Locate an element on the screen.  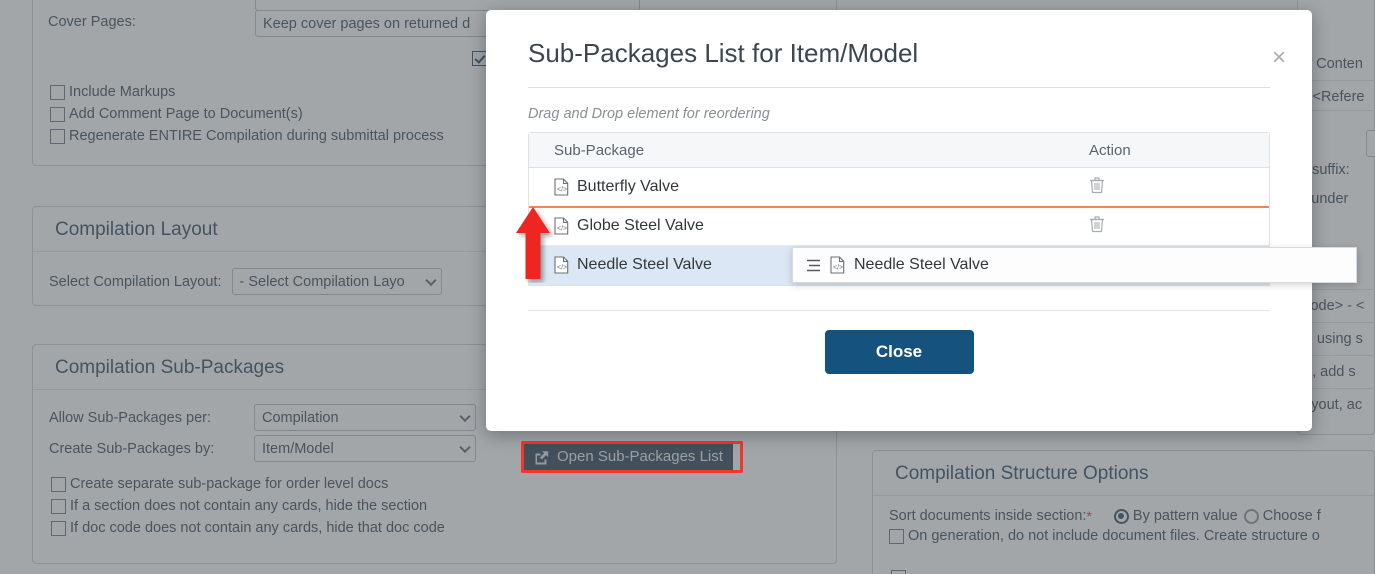
modal-footer-divider is located at coordinates (899, 310).